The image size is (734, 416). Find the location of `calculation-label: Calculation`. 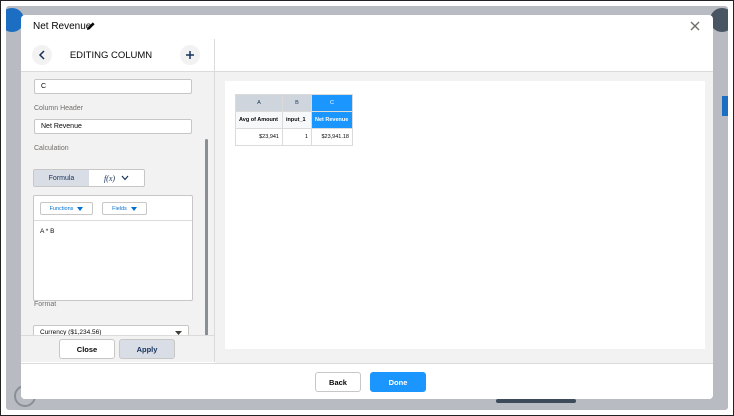

calculation-label: Calculation is located at coordinates (51, 148).